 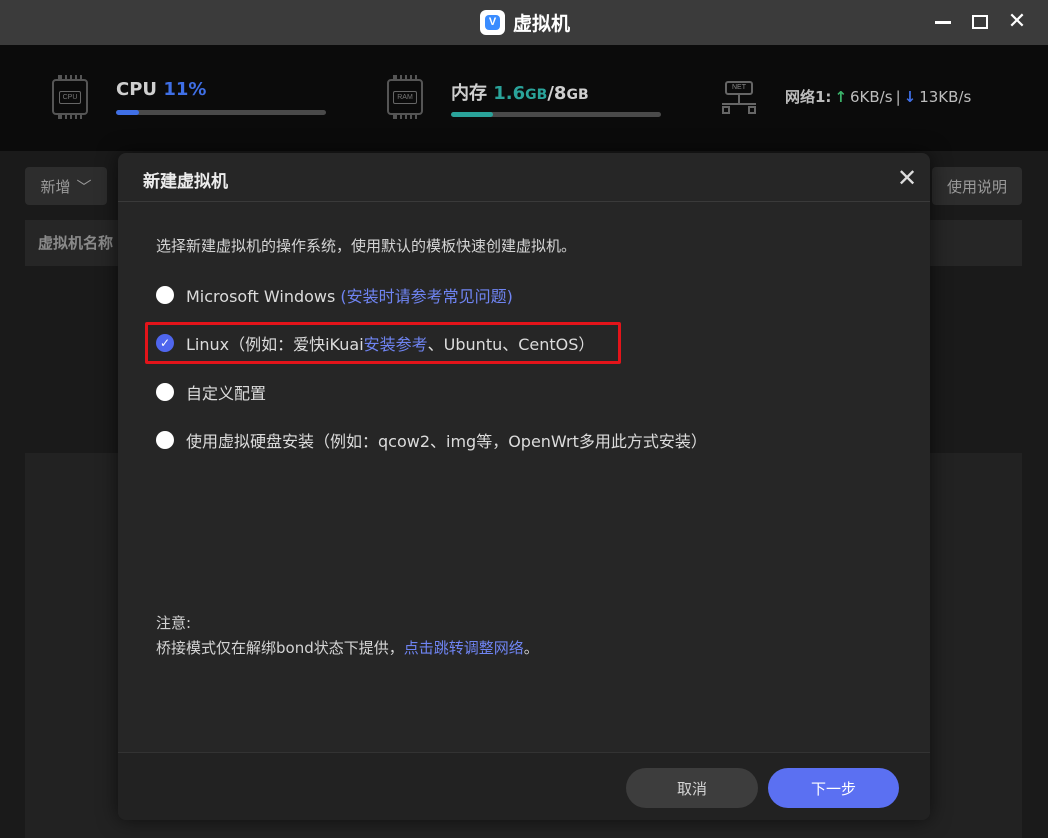 What do you see at coordinates (871, 96) in the screenshot?
I see `network-upload: 6KB/s` at bounding box center [871, 96].